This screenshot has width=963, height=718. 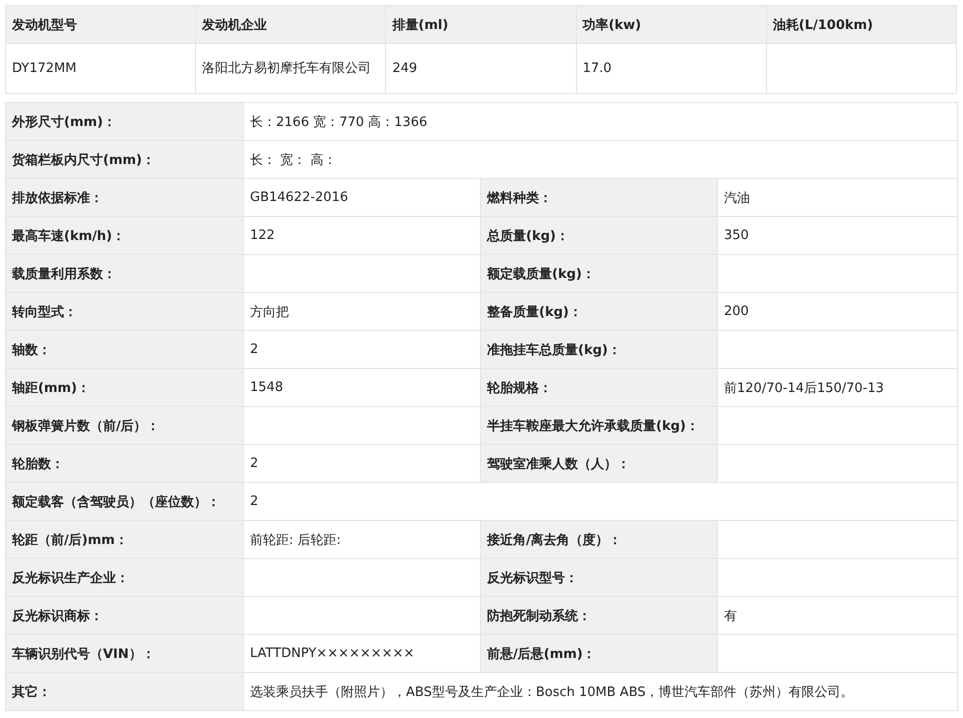 I want to click on field-label: 轮胎规格：, so click(x=519, y=388).